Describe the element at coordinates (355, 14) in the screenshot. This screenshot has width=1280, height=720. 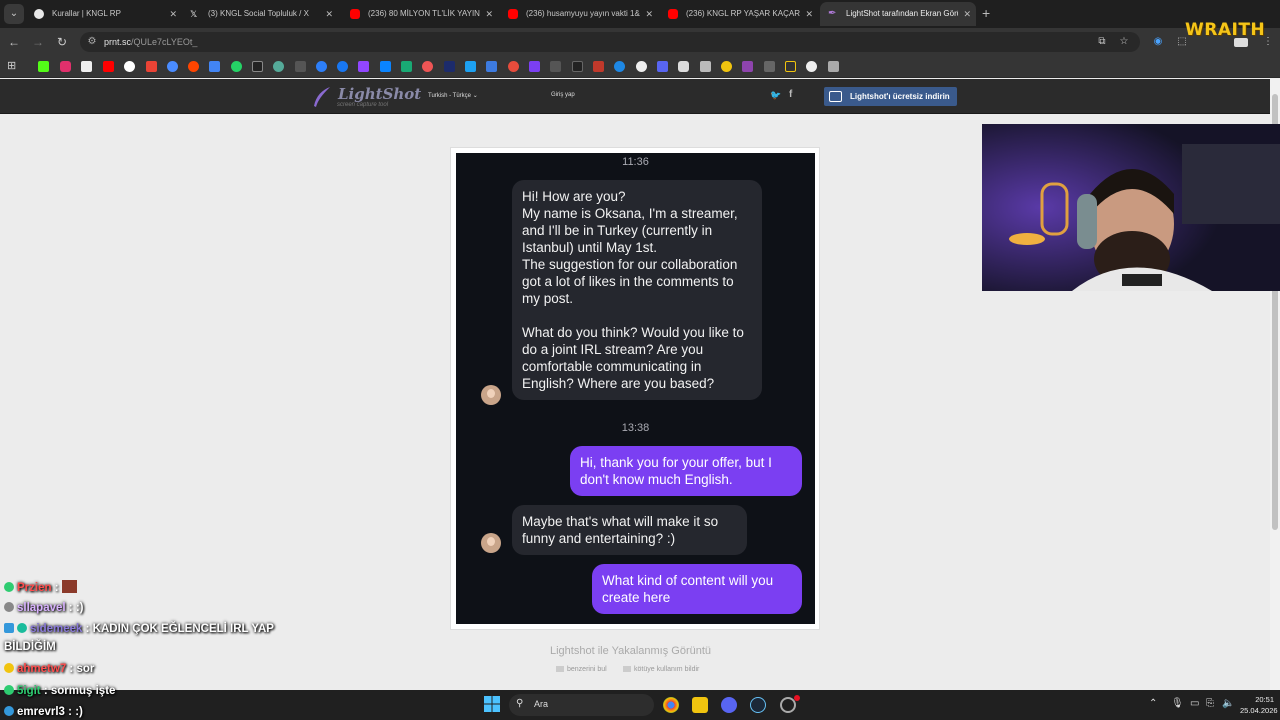
I see `youtube-icon` at that location.